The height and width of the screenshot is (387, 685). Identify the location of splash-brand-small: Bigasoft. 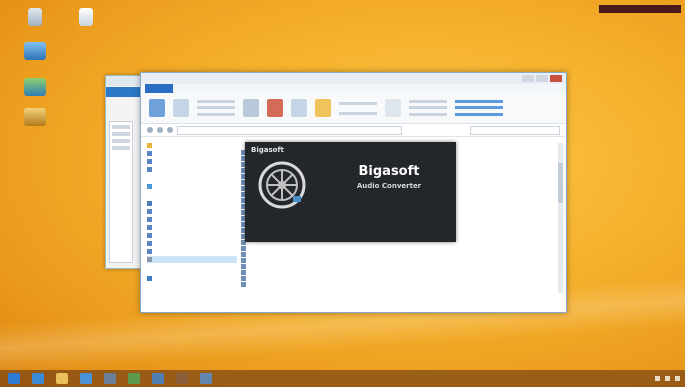
(267, 150).